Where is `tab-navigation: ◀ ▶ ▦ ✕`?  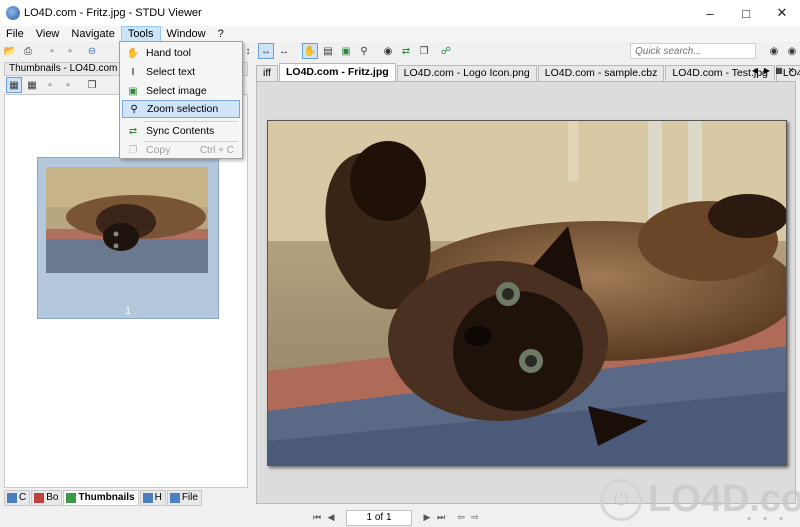 tab-navigation: ◀ ▶ ▦ ✕ is located at coordinates (773, 70).